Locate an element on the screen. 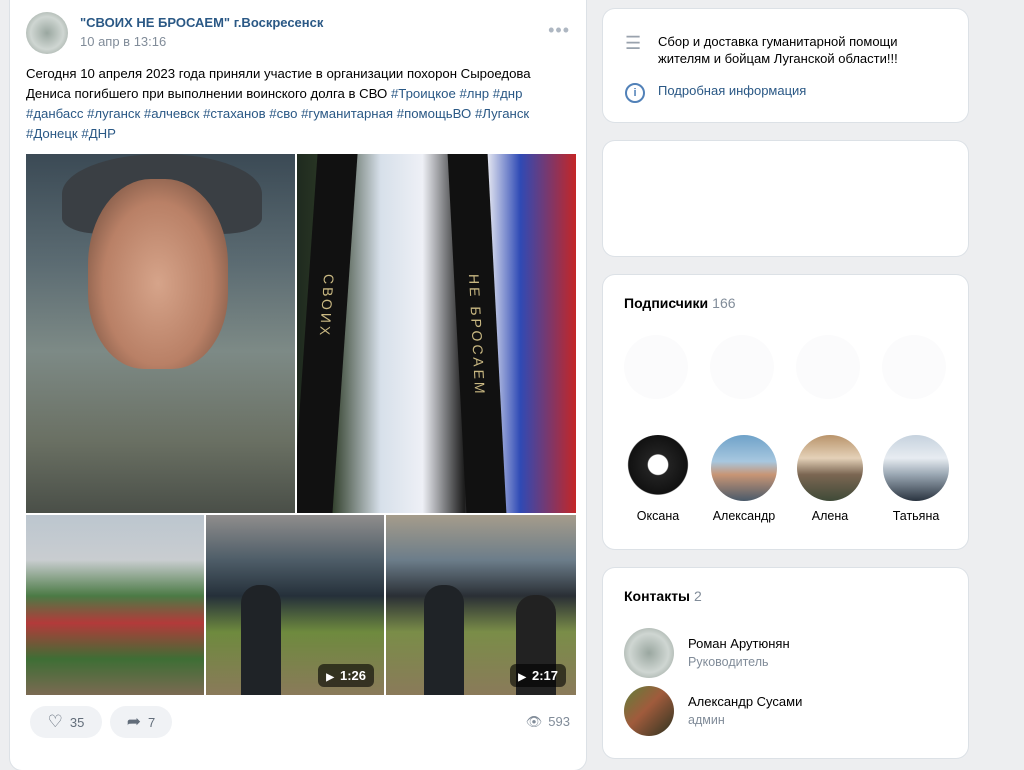 Image resolution: width=1024 pixels, height=770 pixels. grave-photo is located at coordinates (115, 605).